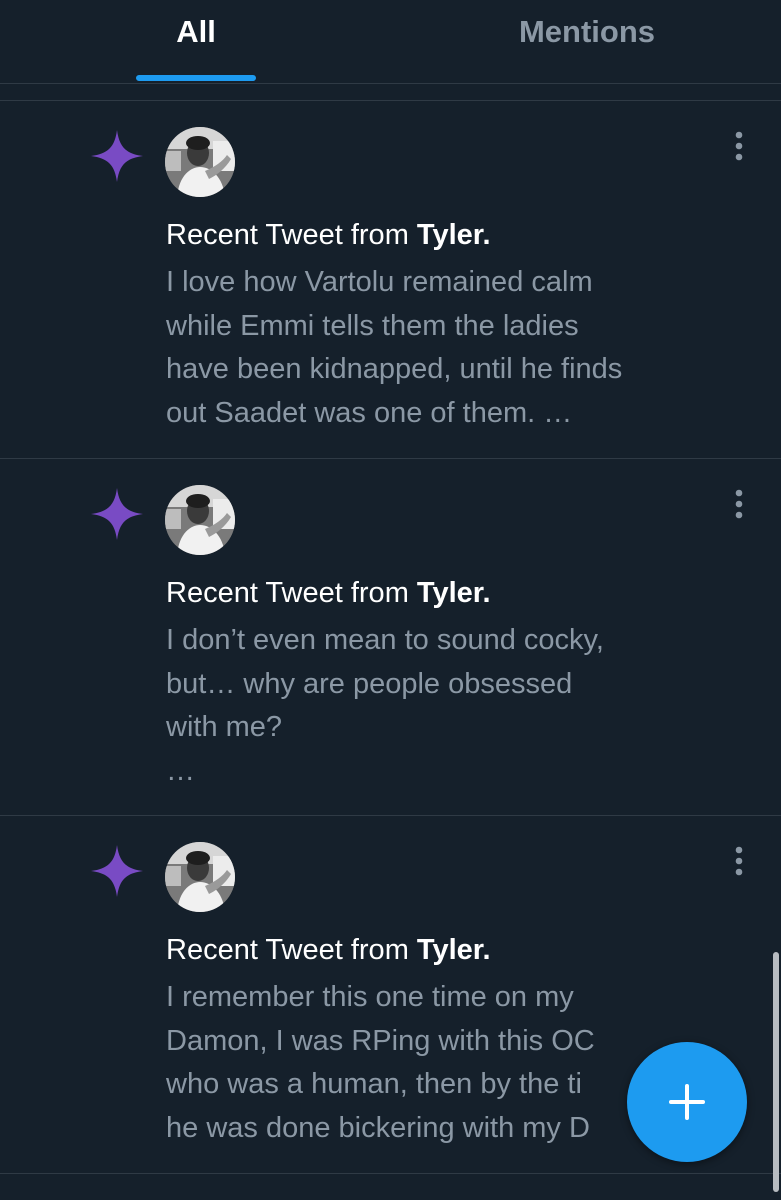  Describe the element at coordinates (378, 1127) in the screenshot. I see `tweet-line: he was done bickering with my D` at that location.